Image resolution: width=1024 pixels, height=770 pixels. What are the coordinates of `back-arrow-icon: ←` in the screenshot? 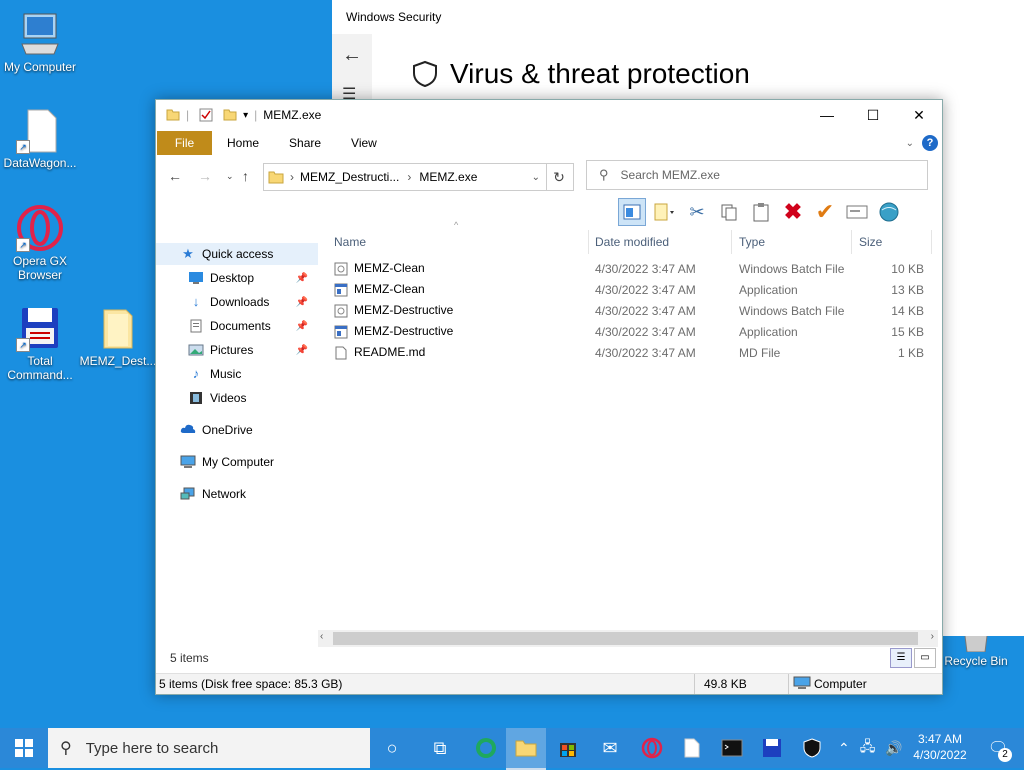 It's located at (352, 55).